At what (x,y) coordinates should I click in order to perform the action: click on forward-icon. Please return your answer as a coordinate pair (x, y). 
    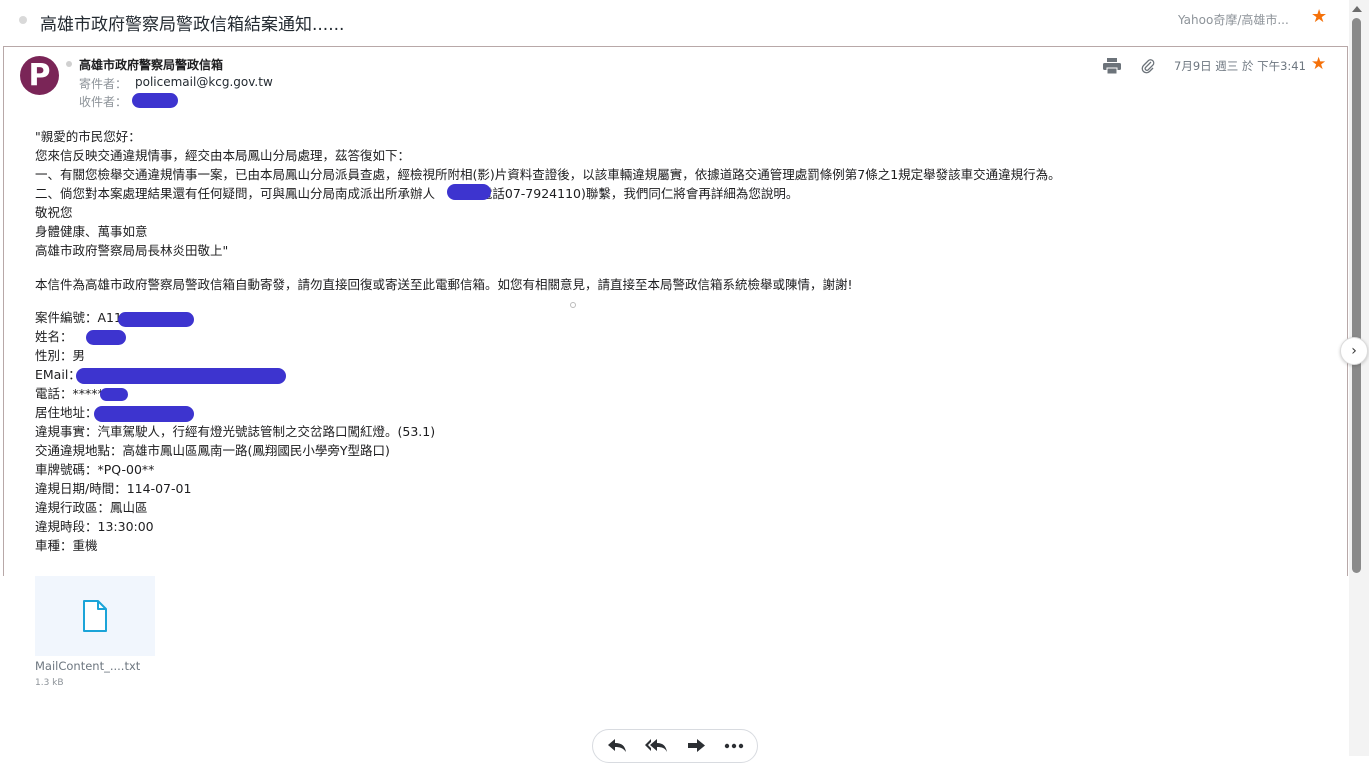
    Looking at the image, I should click on (696, 745).